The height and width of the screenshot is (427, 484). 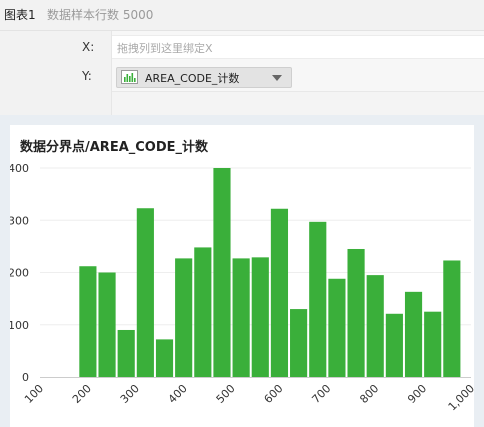 I want to click on shelf-left-column, so click(x=56, y=73).